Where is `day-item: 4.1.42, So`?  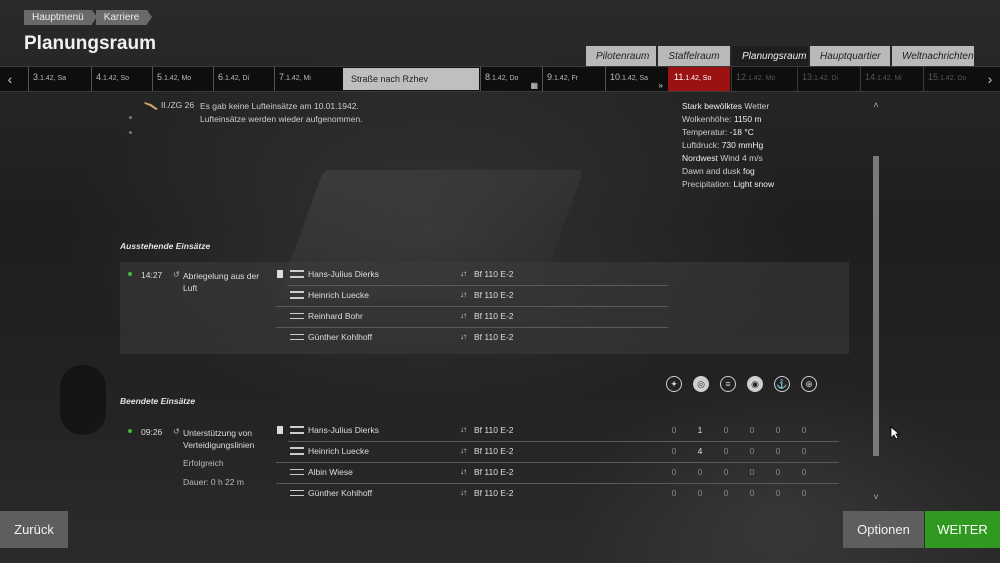 day-item: 4.1.42, So is located at coordinates (121, 79).